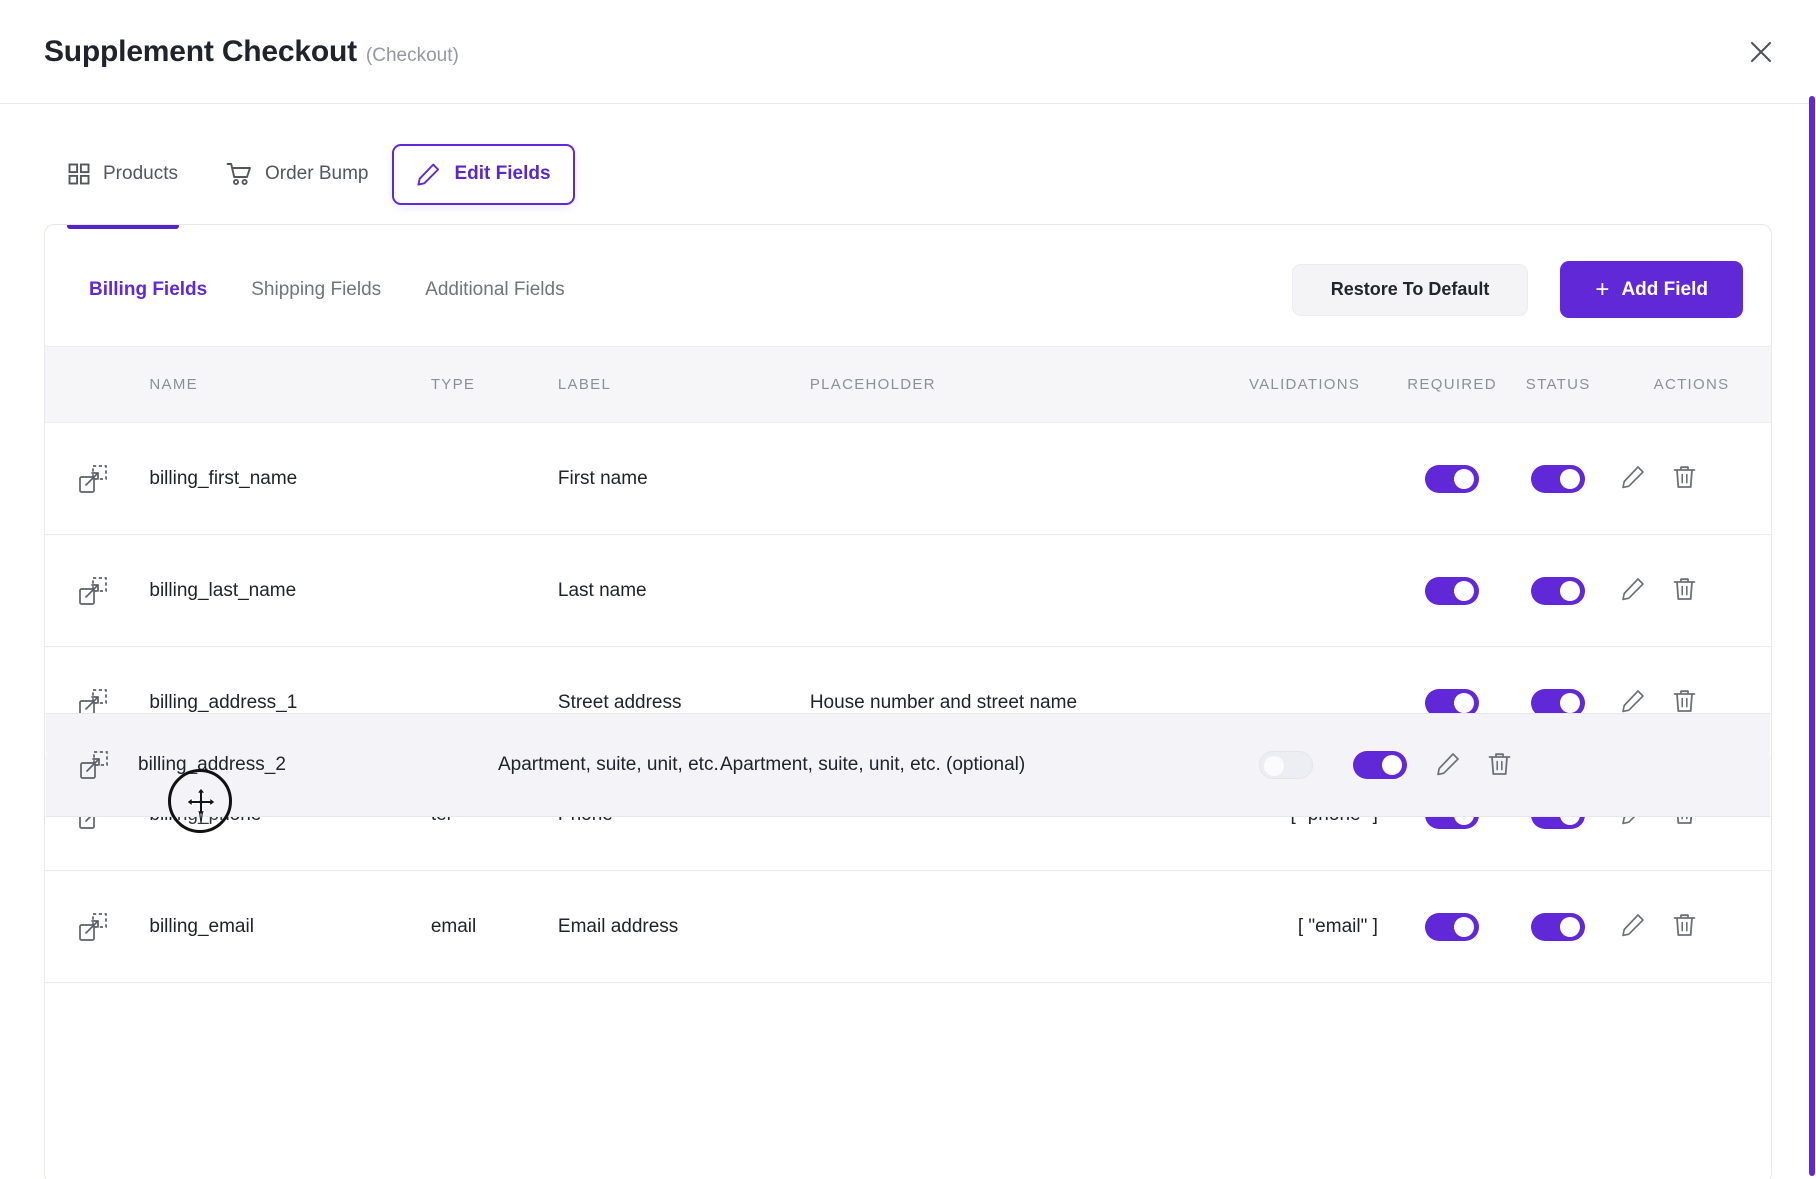 The width and height of the screenshot is (1816, 1179). Describe the element at coordinates (223, 590) in the screenshot. I see `cell-name: billing_last_name` at that location.